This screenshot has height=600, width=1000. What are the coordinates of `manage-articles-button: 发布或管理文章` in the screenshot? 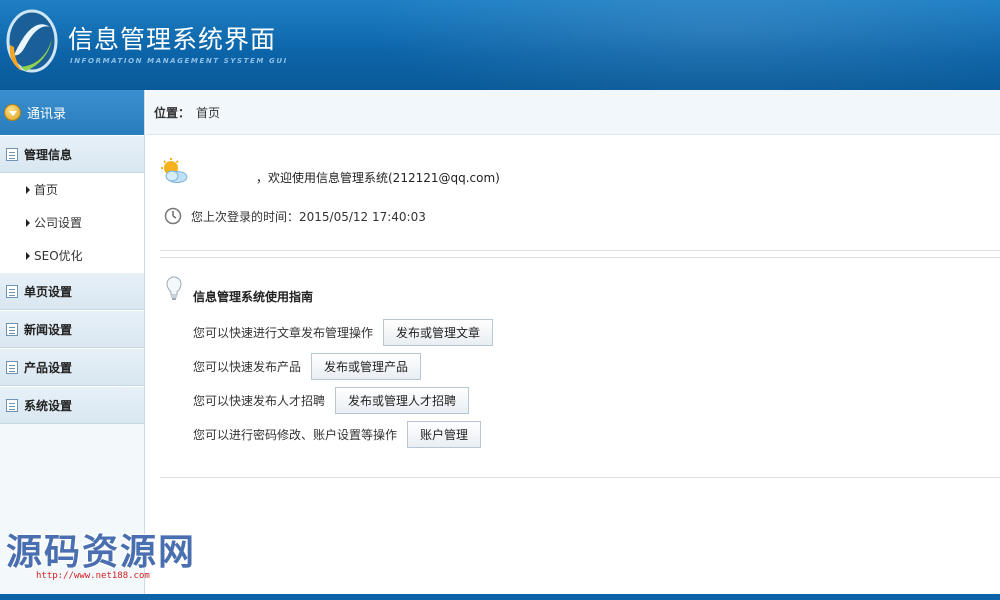 It's located at (438, 332).